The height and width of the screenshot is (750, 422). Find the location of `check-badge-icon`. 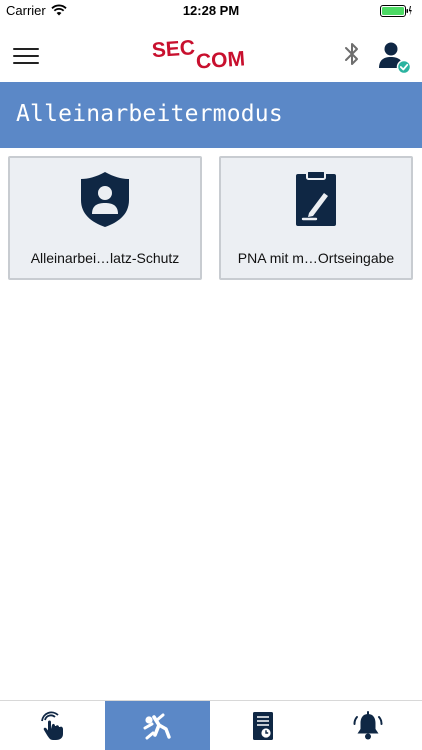

check-badge-icon is located at coordinates (404, 66).